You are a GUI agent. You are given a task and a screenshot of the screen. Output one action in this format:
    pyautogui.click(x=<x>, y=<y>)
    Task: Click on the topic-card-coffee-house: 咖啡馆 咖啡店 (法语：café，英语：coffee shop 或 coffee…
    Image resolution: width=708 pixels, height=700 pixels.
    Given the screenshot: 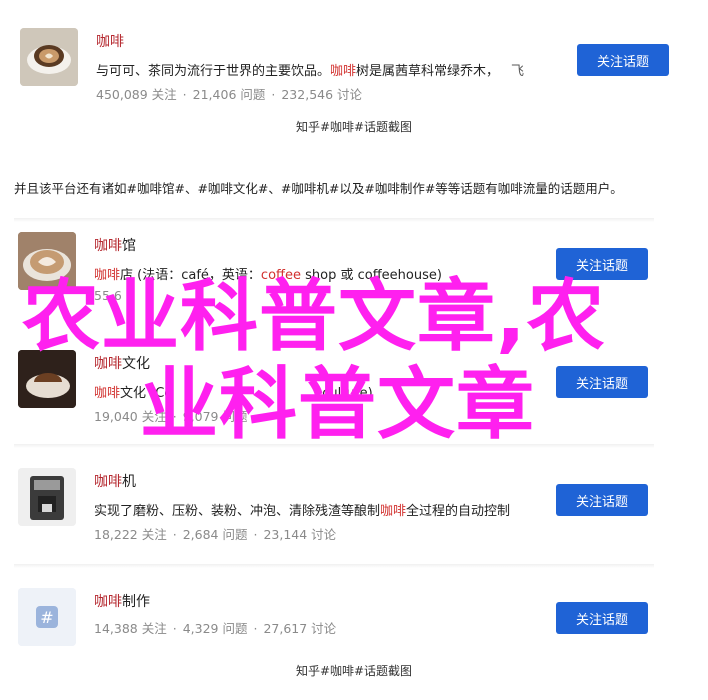 What is the action you would take?
    pyautogui.click(x=338, y=268)
    